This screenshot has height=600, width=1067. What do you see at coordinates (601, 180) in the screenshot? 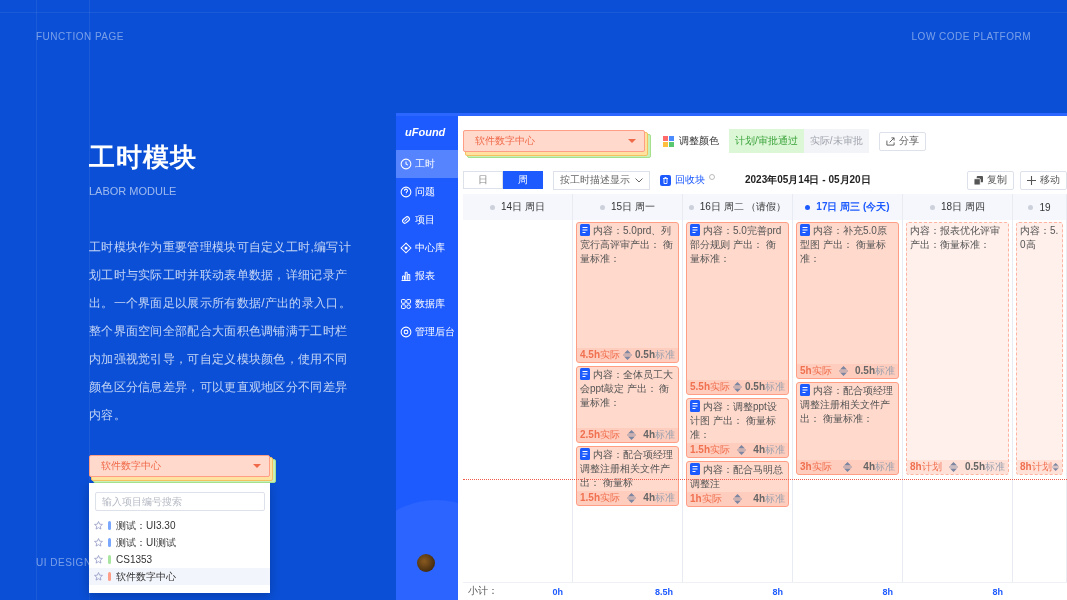
I see `display-mode-select: 按工时描述显示` at bounding box center [601, 180].